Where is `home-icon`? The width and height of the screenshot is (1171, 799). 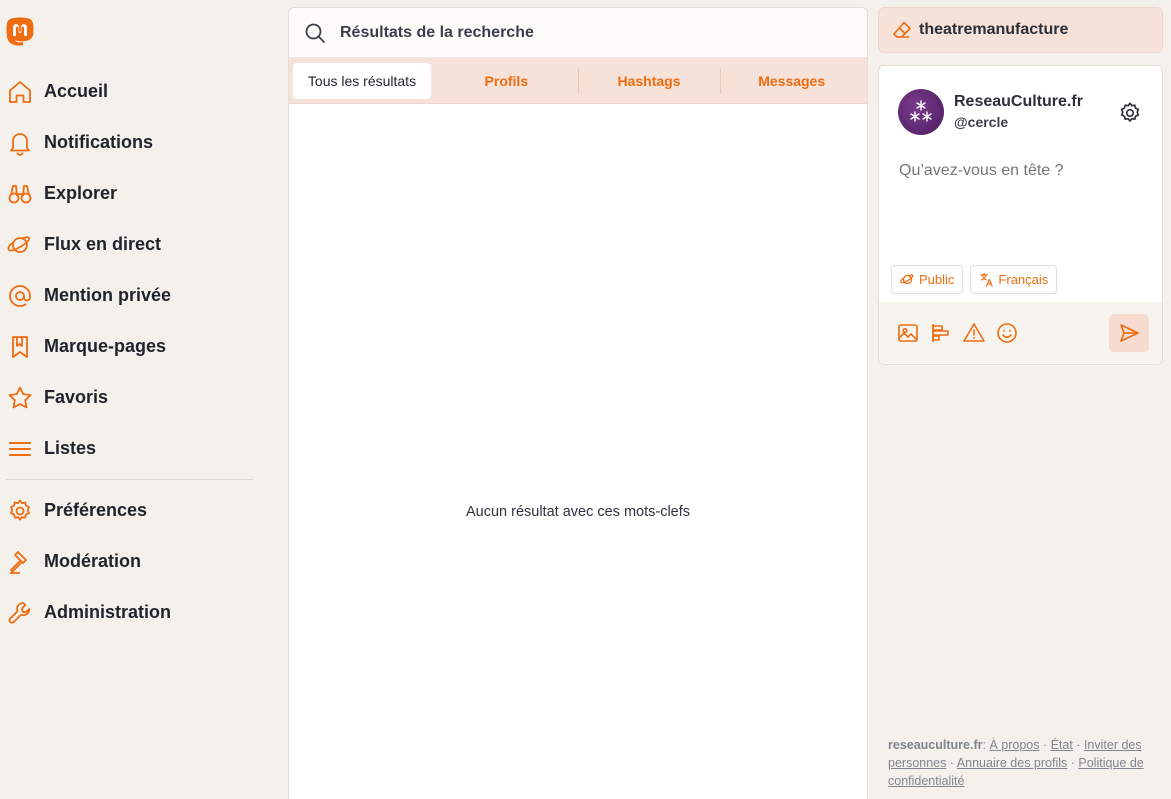
home-icon is located at coordinates (20, 92).